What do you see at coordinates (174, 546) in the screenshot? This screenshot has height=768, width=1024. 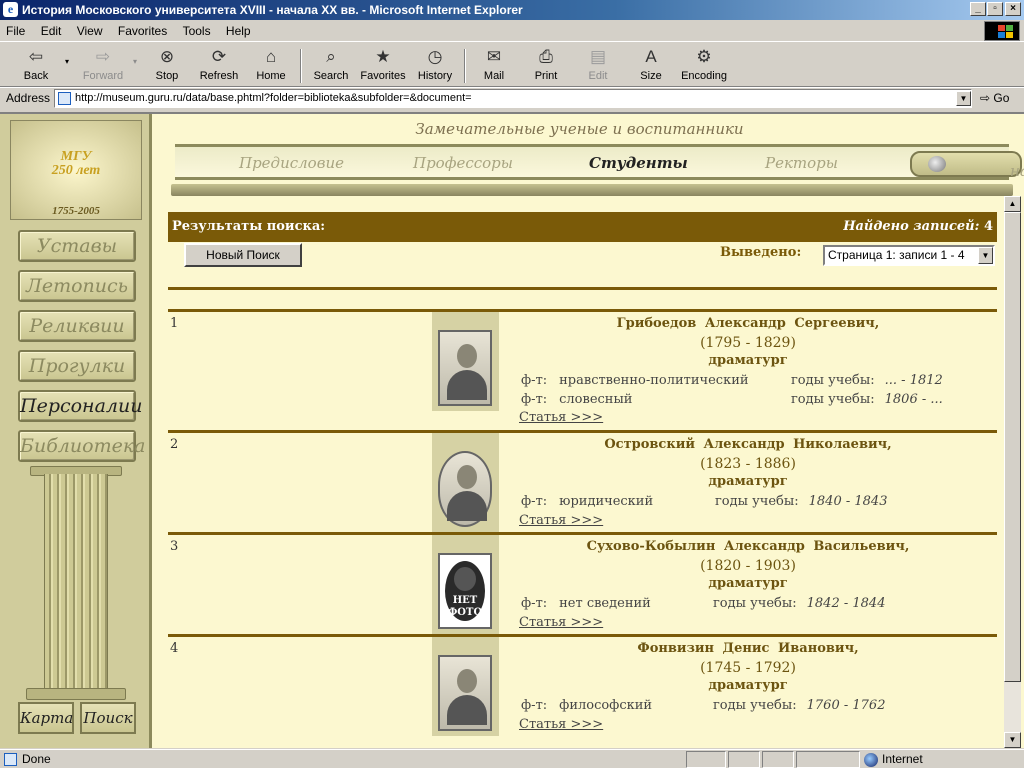 I see `record-number: 3` at bounding box center [174, 546].